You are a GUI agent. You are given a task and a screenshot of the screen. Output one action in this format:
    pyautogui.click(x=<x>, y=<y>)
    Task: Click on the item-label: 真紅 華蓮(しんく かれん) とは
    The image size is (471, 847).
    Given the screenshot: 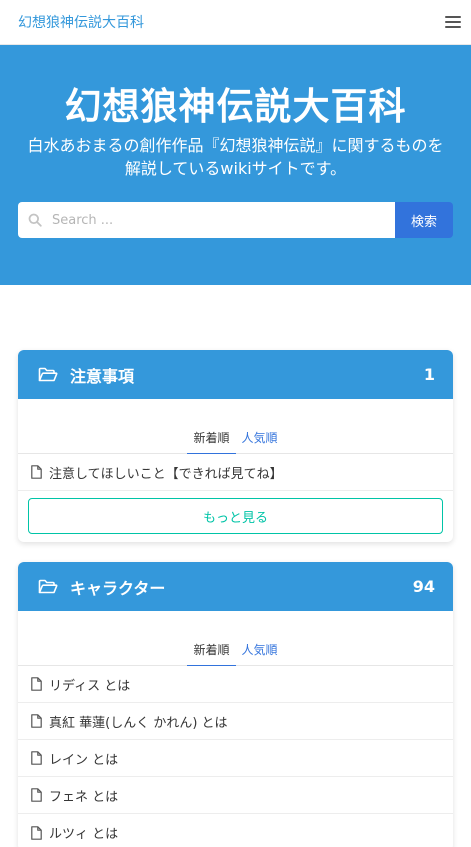 What is the action you would take?
    pyautogui.click(x=138, y=723)
    